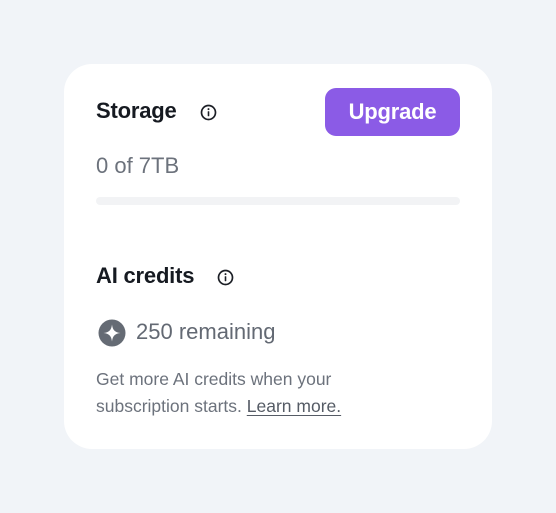 The width and height of the screenshot is (556, 513). What do you see at coordinates (392, 112) in the screenshot?
I see `upgrade-button: Upgrade` at bounding box center [392, 112].